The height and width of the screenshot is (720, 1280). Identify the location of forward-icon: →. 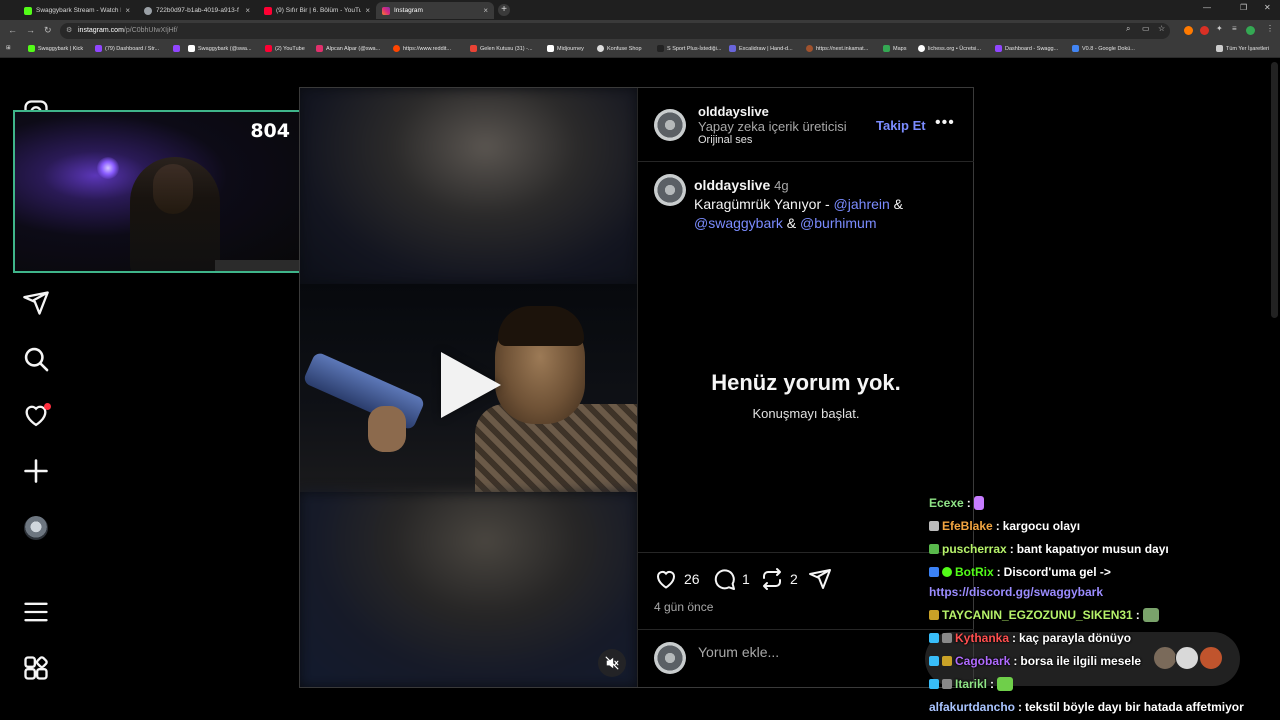
(30, 30).